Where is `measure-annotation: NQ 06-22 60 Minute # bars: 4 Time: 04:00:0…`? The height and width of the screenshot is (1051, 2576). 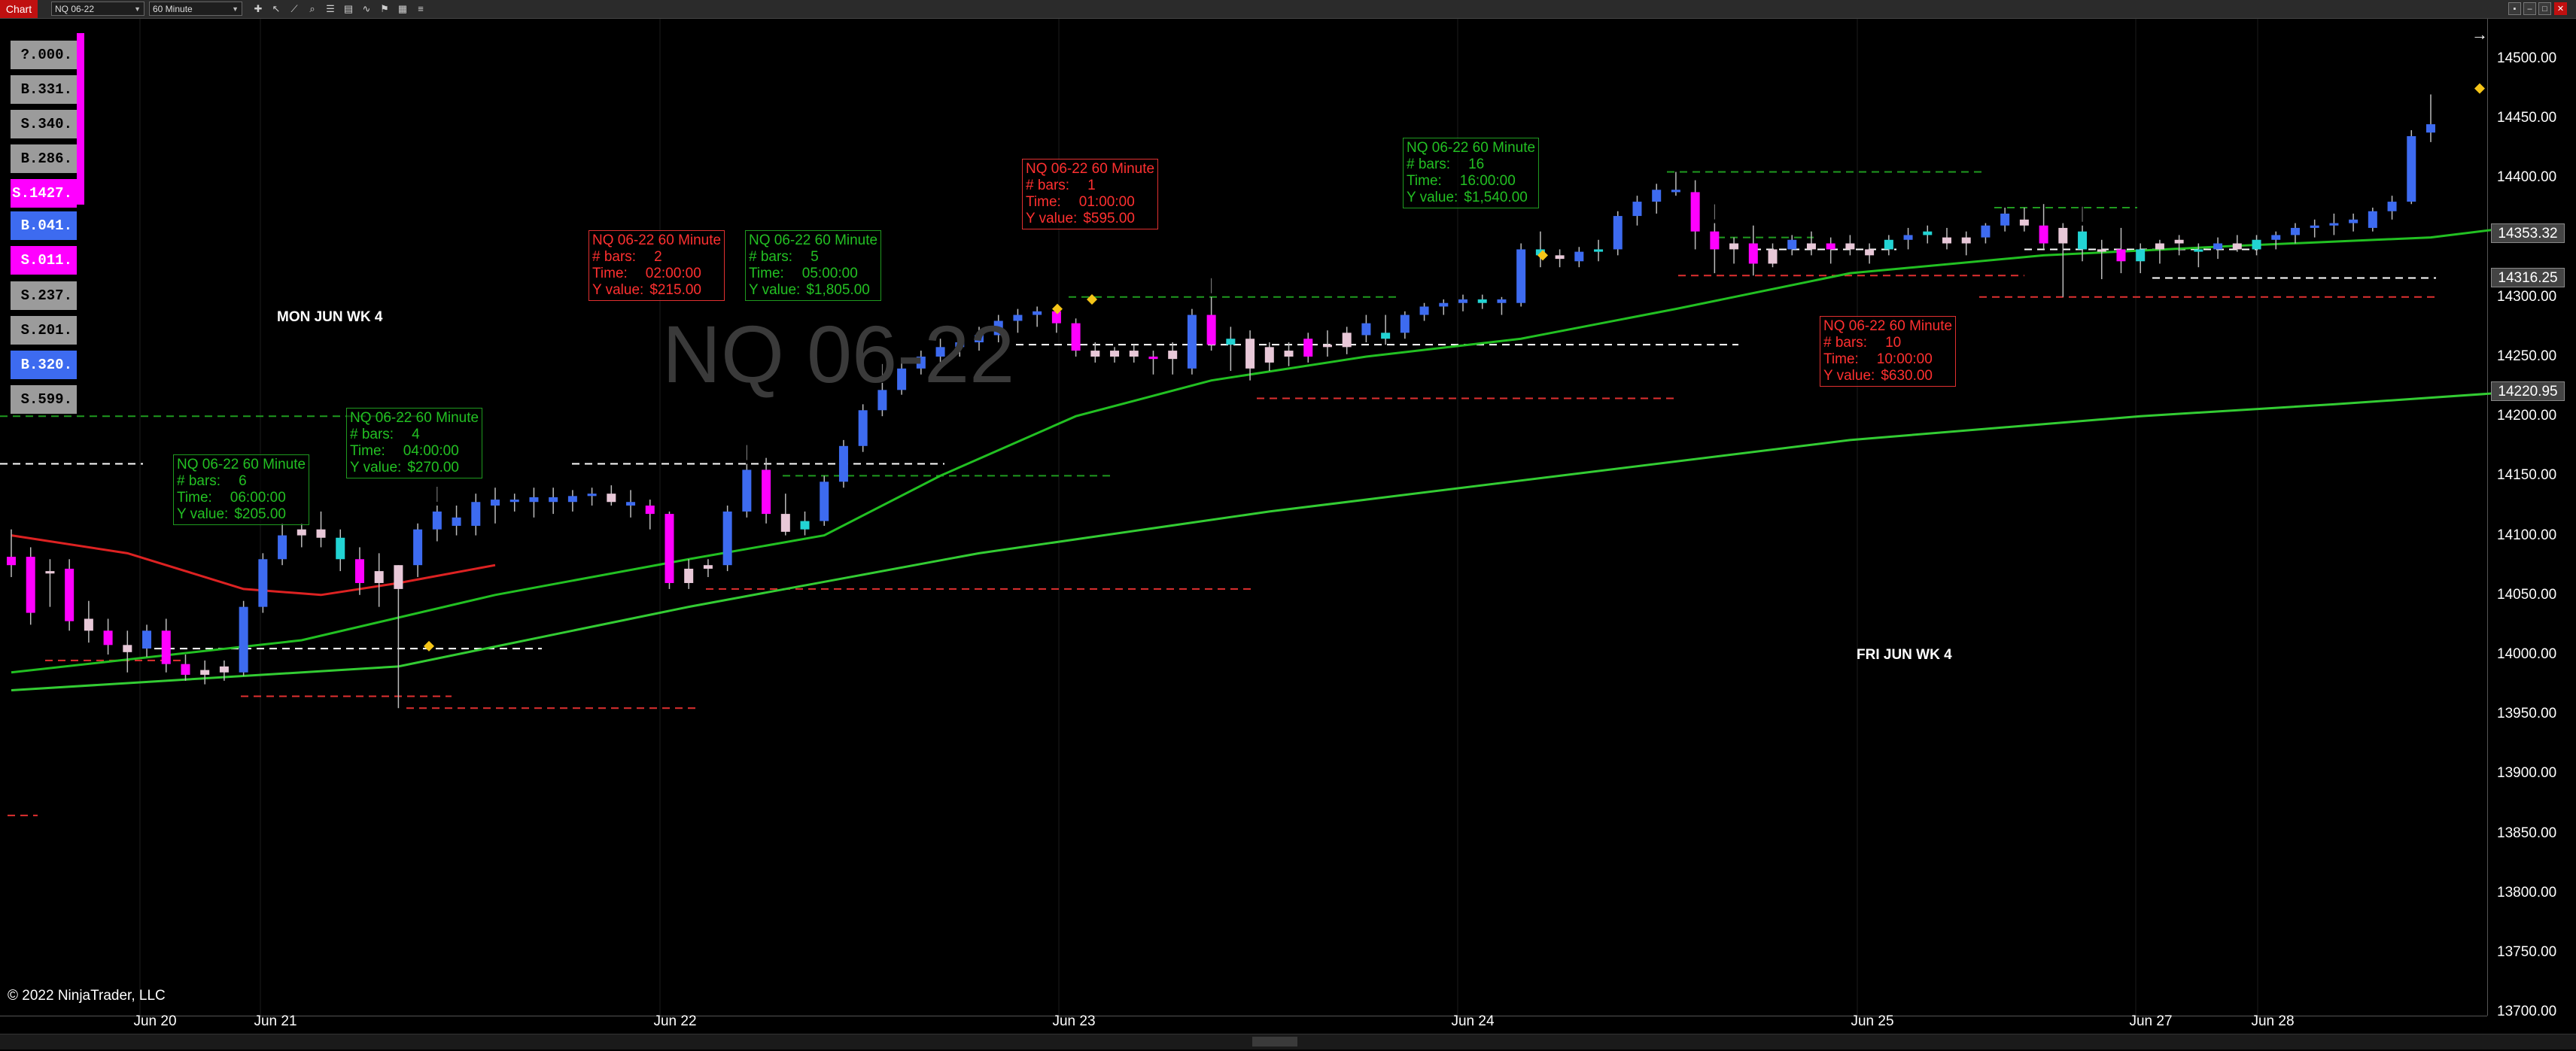
measure-annotation: NQ 06-22 60 Minute # bars: 4 Time: 04:00:0… is located at coordinates (414, 443).